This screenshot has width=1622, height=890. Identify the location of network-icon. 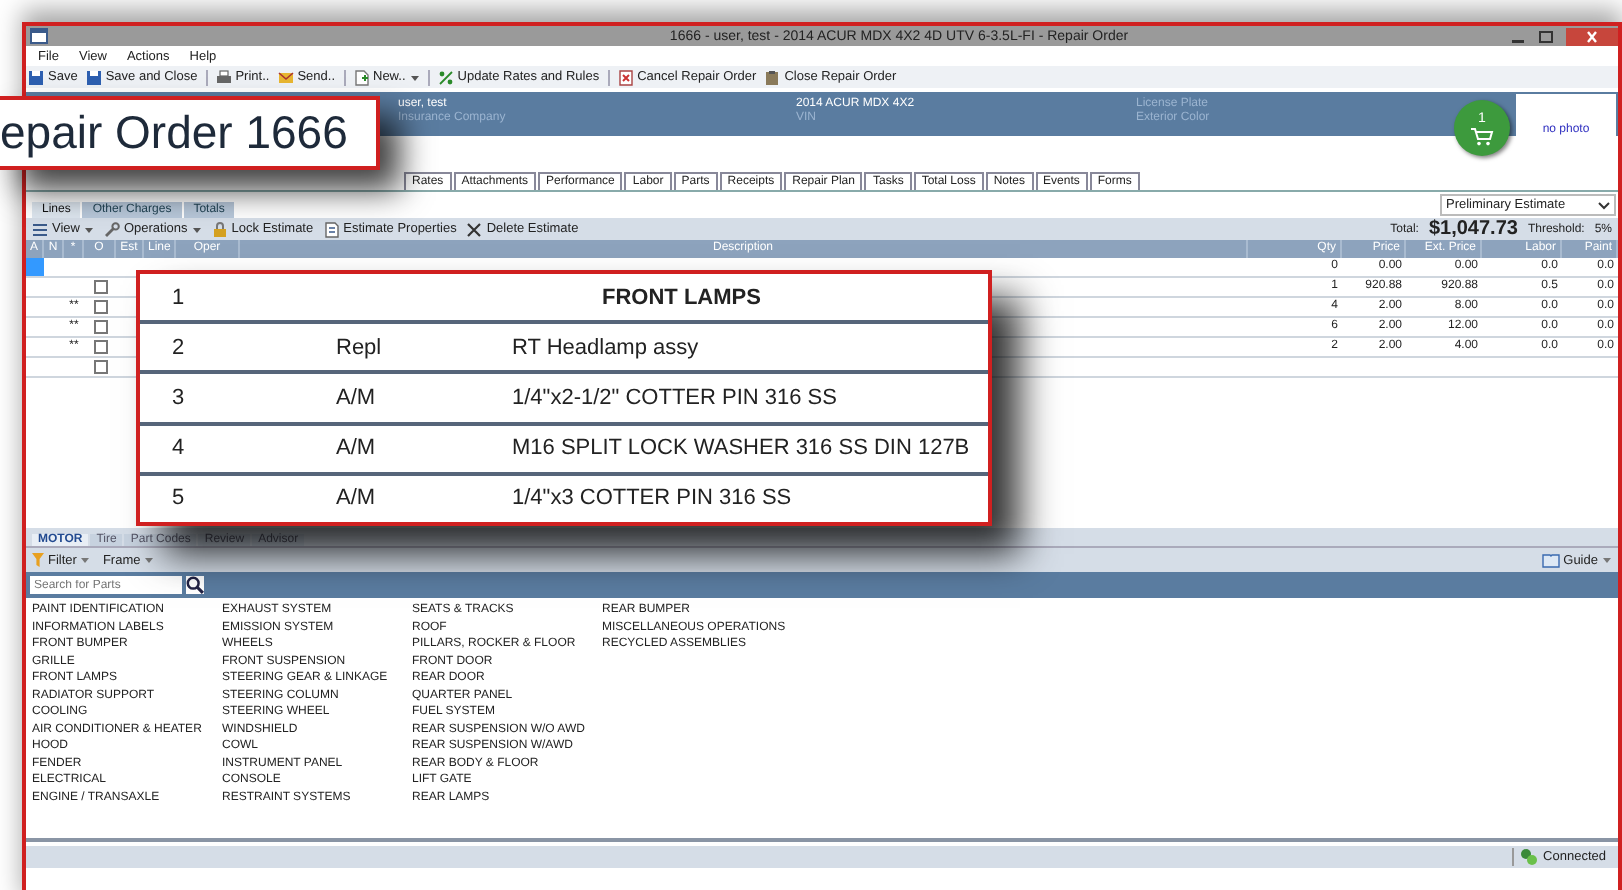
(1528, 857).